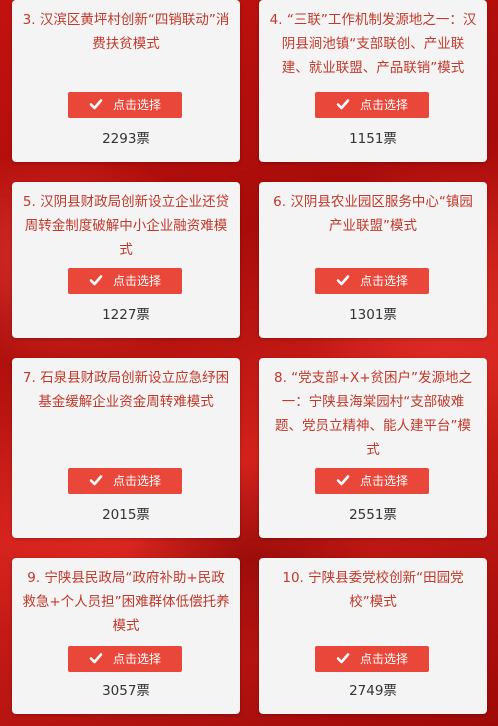 The width and height of the screenshot is (498, 726). What do you see at coordinates (126, 691) in the screenshot?
I see `vote-count: 3057票` at bounding box center [126, 691].